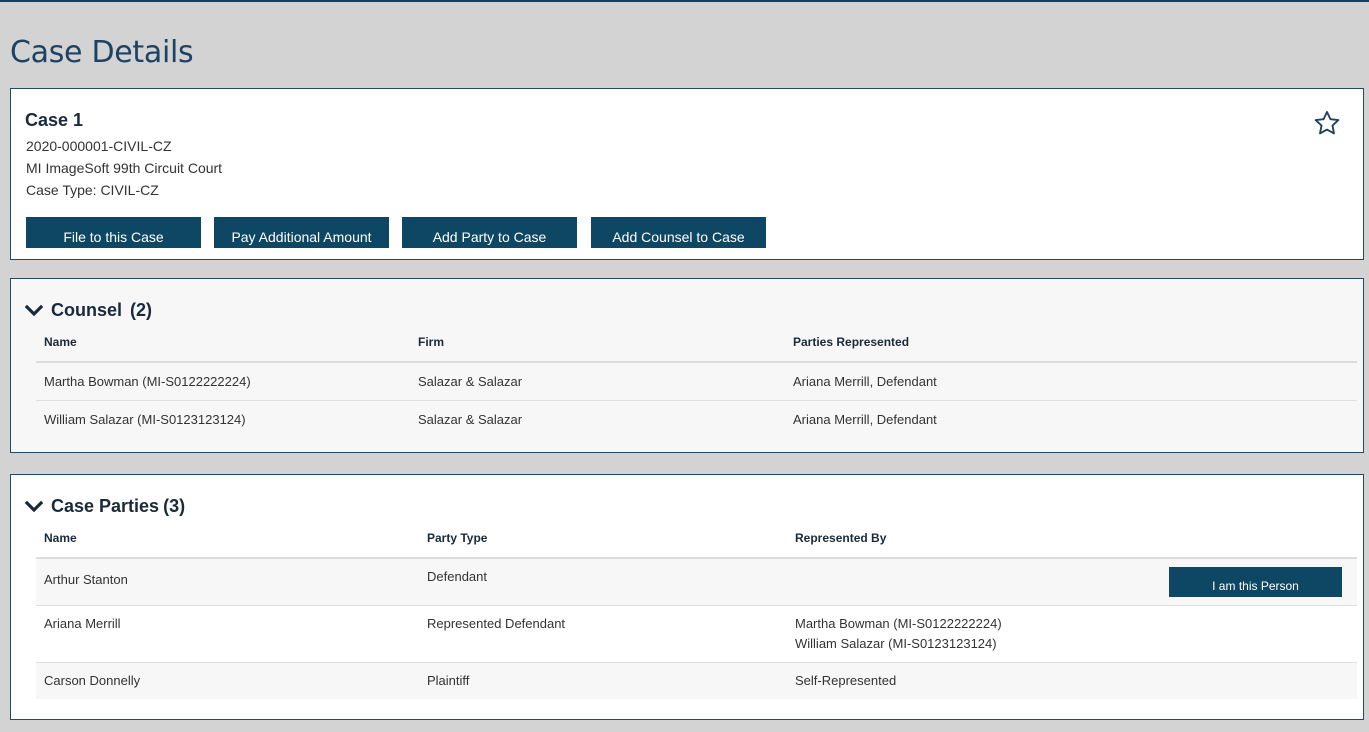 The image size is (1369, 732). Describe the element at coordinates (141, 310) in the screenshot. I see `counsel-count: (2)` at that location.